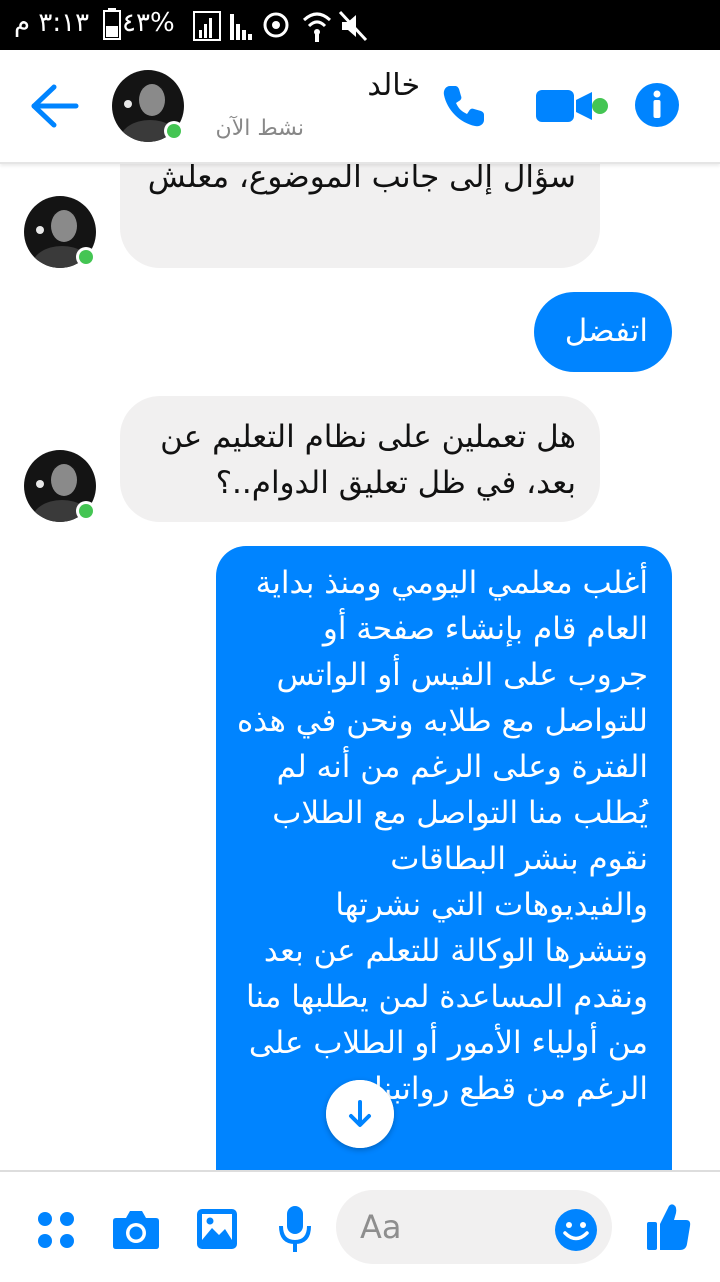 The height and width of the screenshot is (1282, 720). Describe the element at coordinates (317, 27) in the screenshot. I see `wifi-icon` at that location.